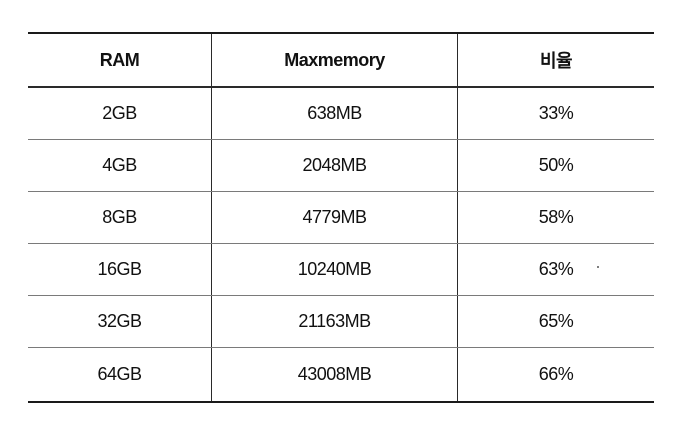 The height and width of the screenshot is (430, 686). What do you see at coordinates (120, 60) in the screenshot?
I see `header-ram: RAM` at bounding box center [120, 60].